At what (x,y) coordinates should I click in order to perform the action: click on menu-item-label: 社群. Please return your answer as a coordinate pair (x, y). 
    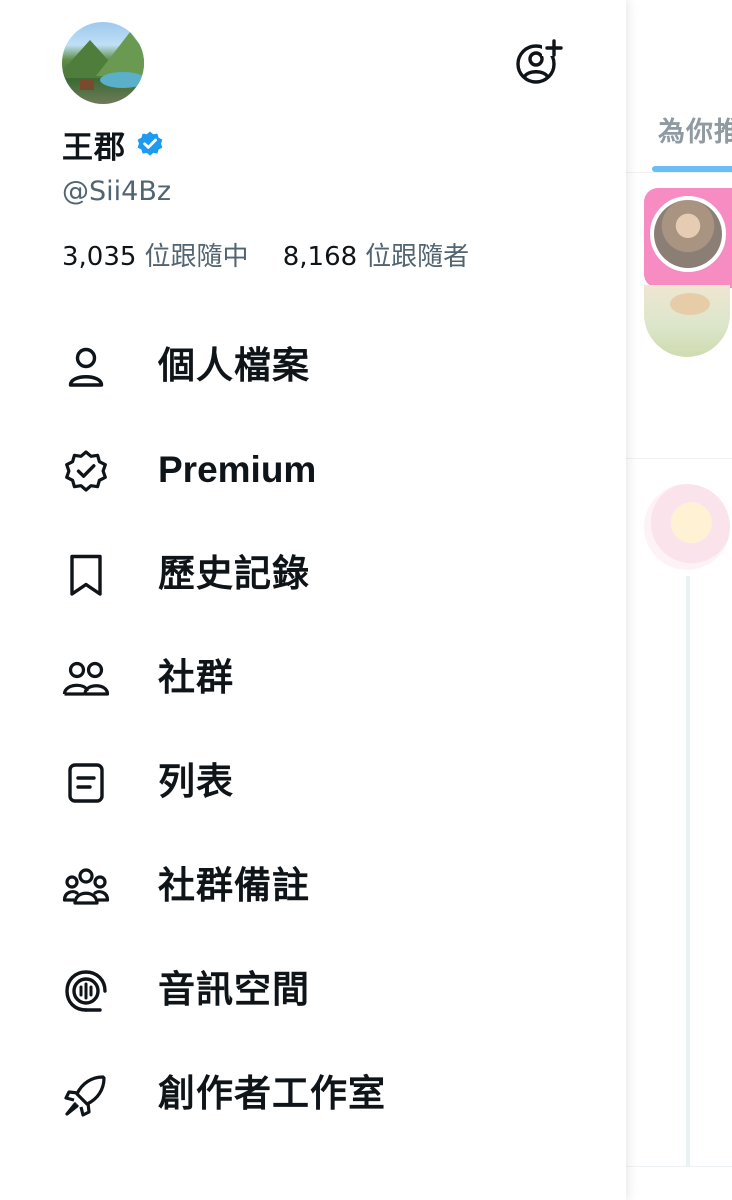
    Looking at the image, I should click on (196, 677).